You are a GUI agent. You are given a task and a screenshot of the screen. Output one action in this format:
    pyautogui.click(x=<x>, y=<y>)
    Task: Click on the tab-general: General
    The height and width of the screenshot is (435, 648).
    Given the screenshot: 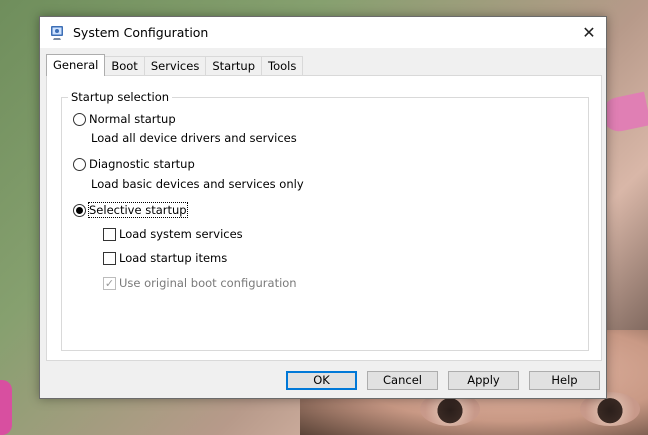 What is the action you would take?
    pyautogui.click(x=76, y=65)
    